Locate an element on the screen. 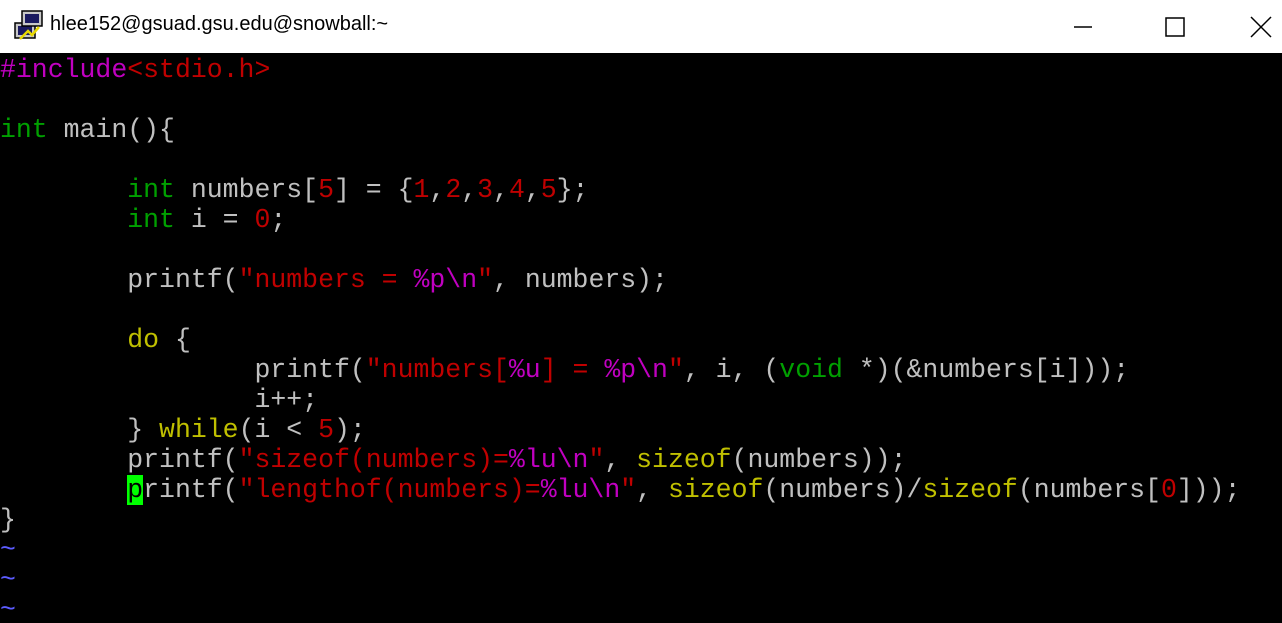 This screenshot has height=623, width=1282. code-token: "numbers = is located at coordinates (326, 280).